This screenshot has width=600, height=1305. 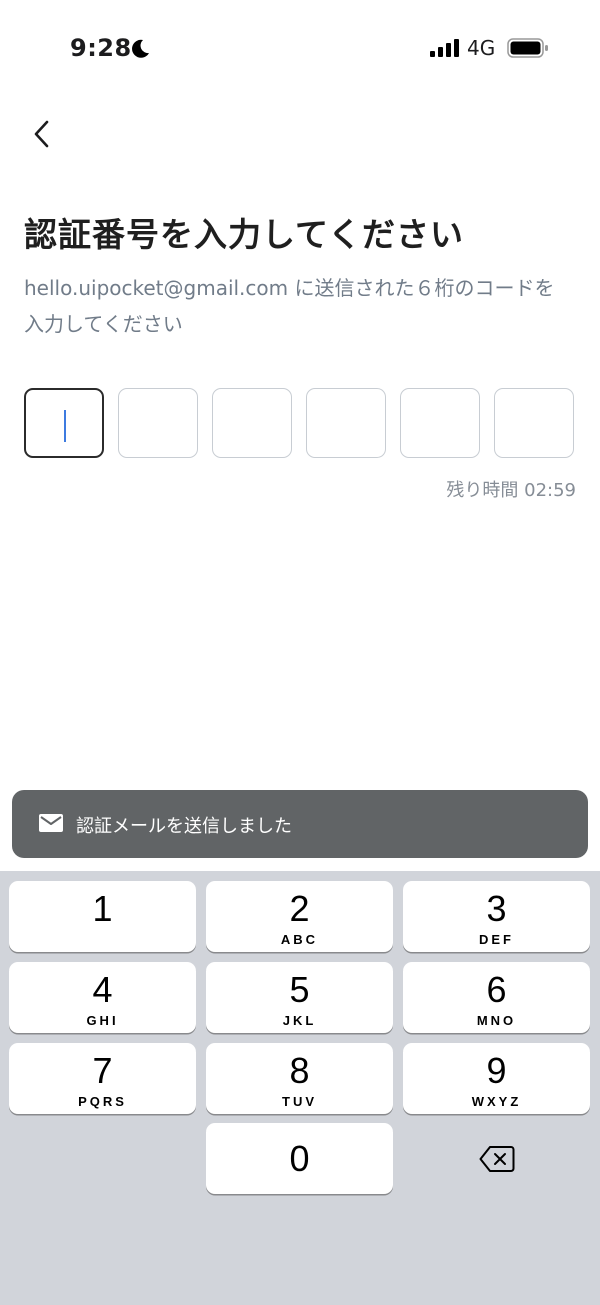 I want to click on key-digit: 7, so click(x=102, y=1070).